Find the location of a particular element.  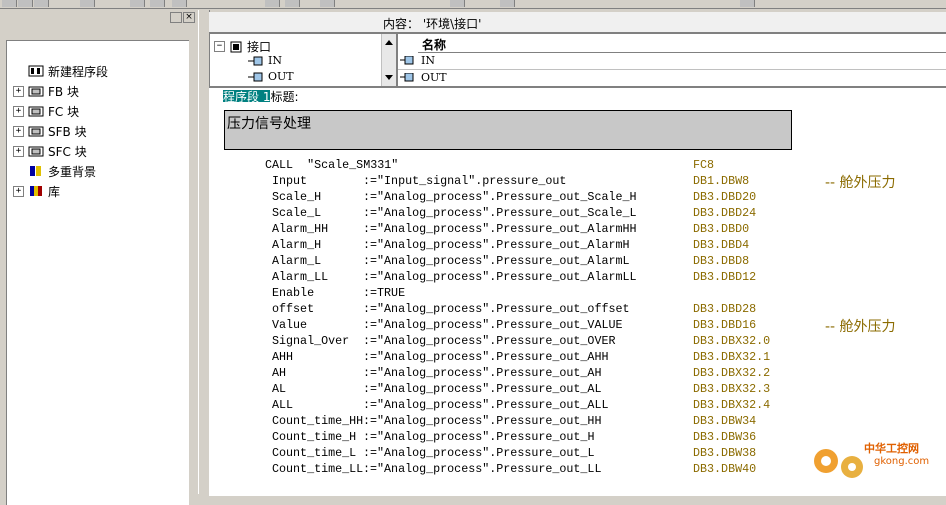

param-address: DB3.DBD28 is located at coordinates (725, 309).